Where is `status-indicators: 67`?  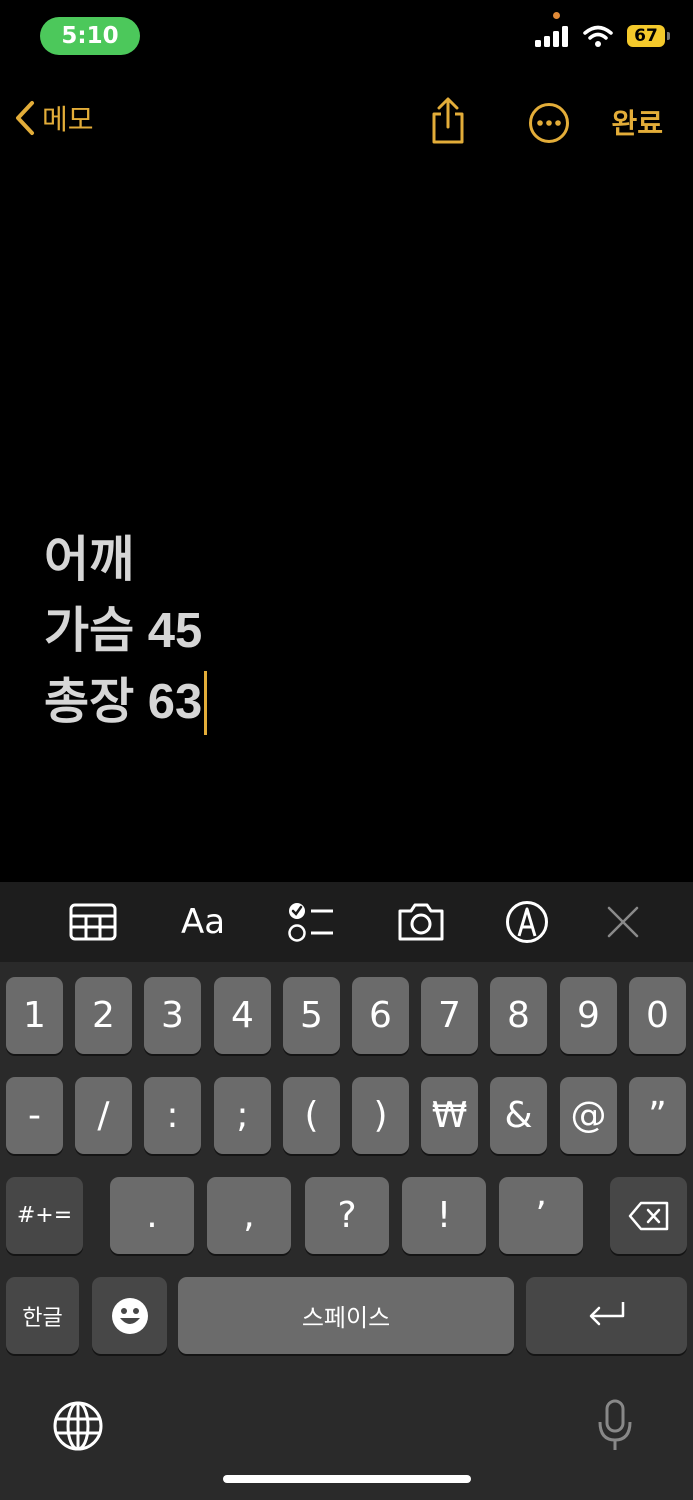
status-indicators: 67 is located at coordinates (602, 36).